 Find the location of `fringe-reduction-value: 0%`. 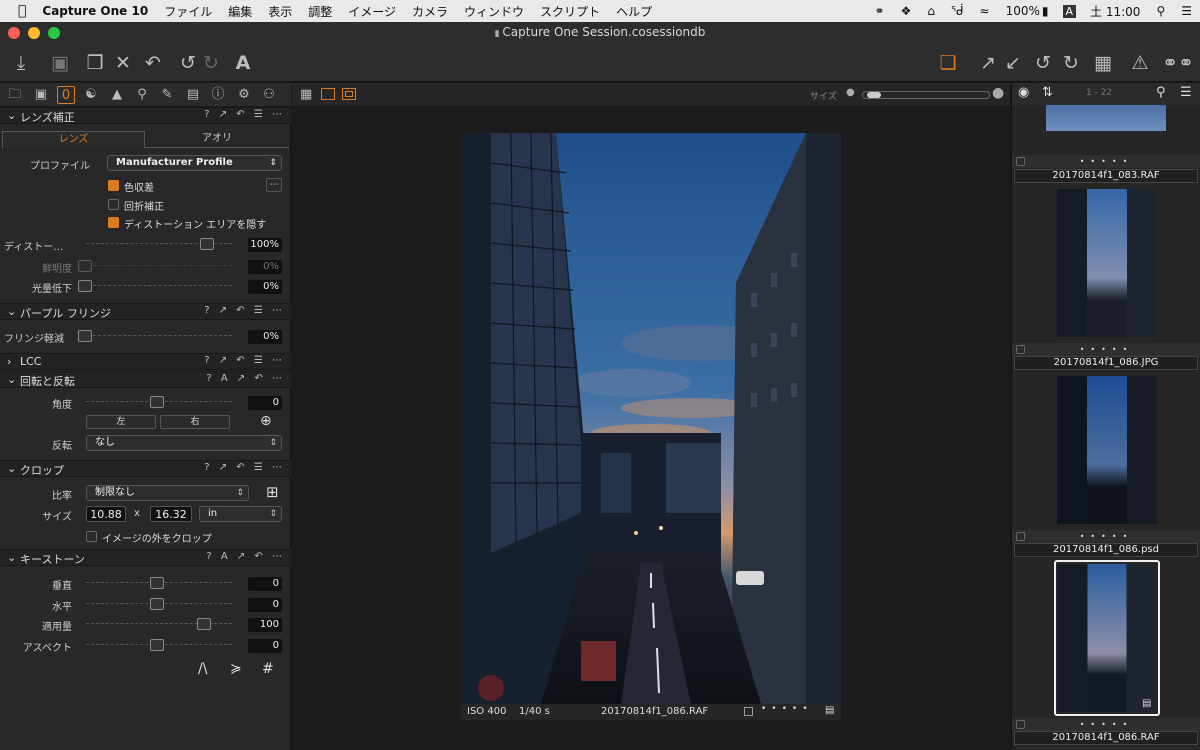

fringe-reduction-value: 0% is located at coordinates (265, 337).